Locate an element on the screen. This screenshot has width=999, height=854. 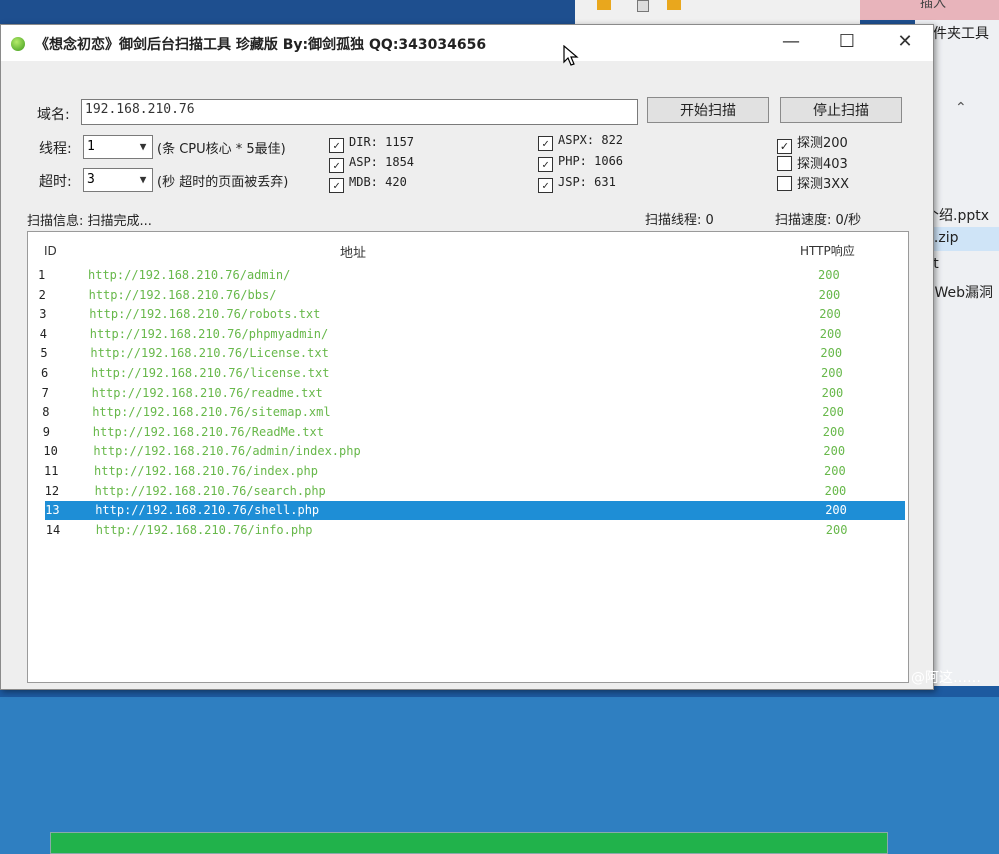
probe-checkbox-403: 探测403 is located at coordinates (812, 162).